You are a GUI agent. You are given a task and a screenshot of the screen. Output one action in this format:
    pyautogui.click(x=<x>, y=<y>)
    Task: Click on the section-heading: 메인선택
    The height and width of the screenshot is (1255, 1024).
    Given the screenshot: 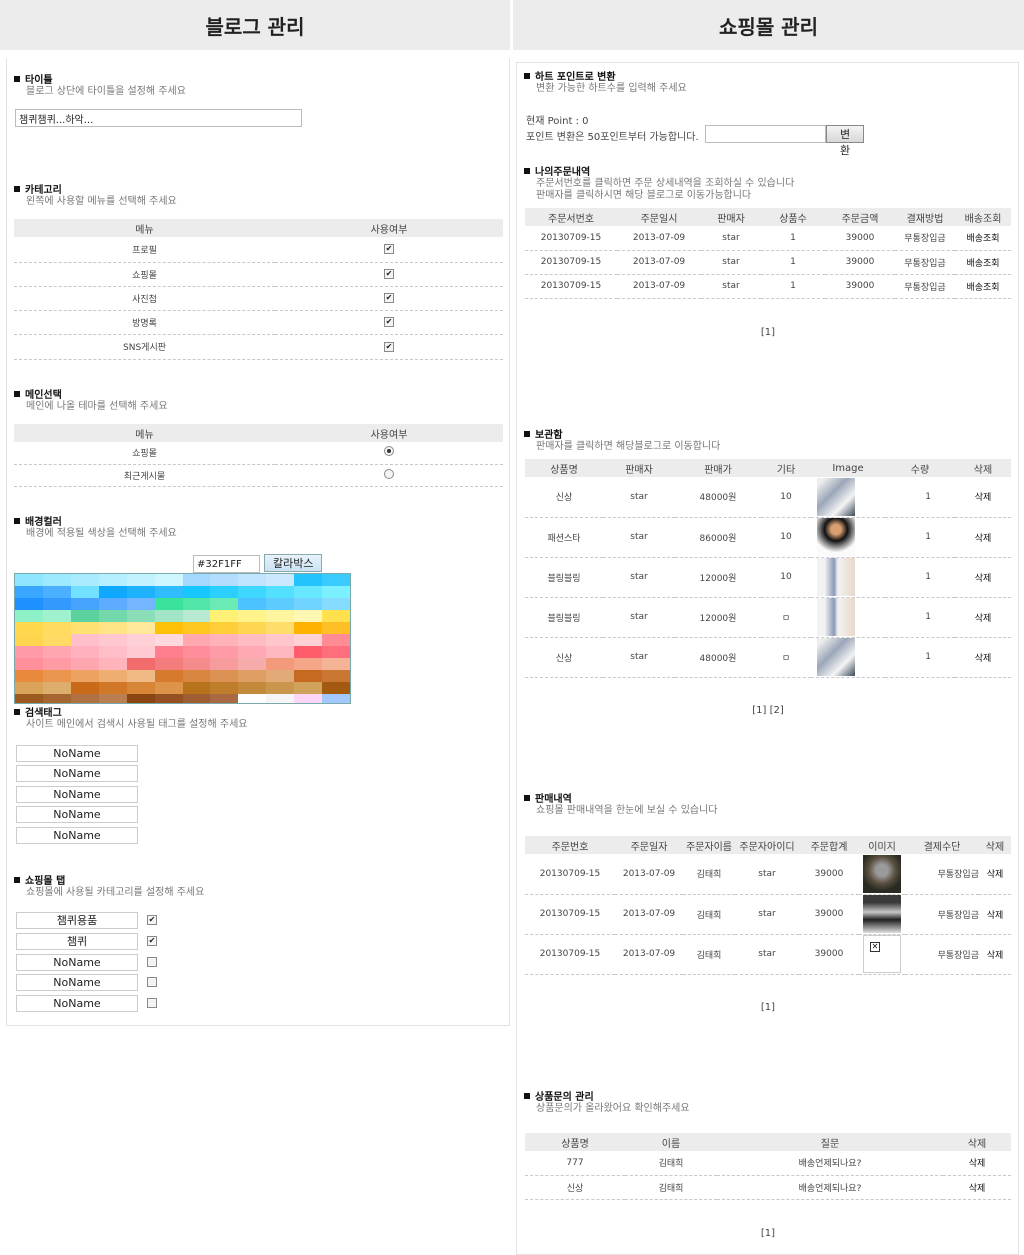 What is the action you would take?
    pyautogui.click(x=91, y=395)
    